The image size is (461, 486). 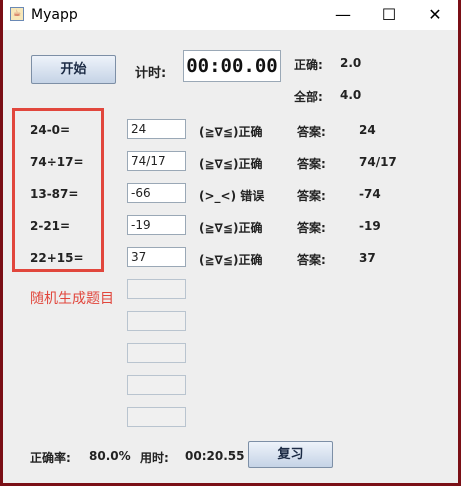 I want to click on answer-input: -19, so click(x=156, y=225).